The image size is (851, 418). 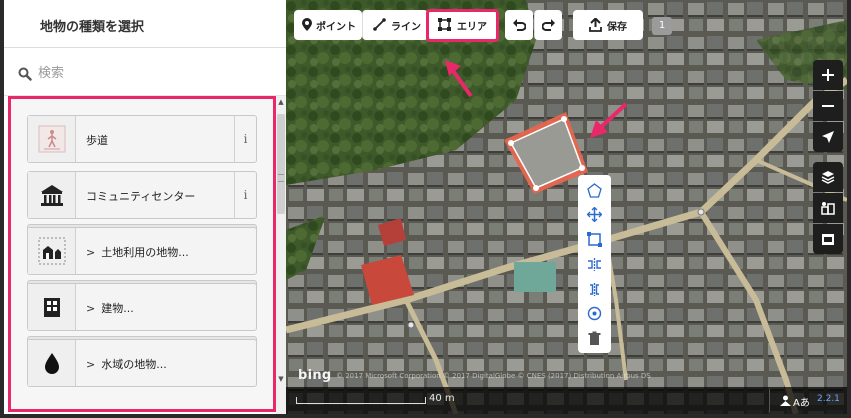 I want to click on continue-icon, so click(x=594, y=190).